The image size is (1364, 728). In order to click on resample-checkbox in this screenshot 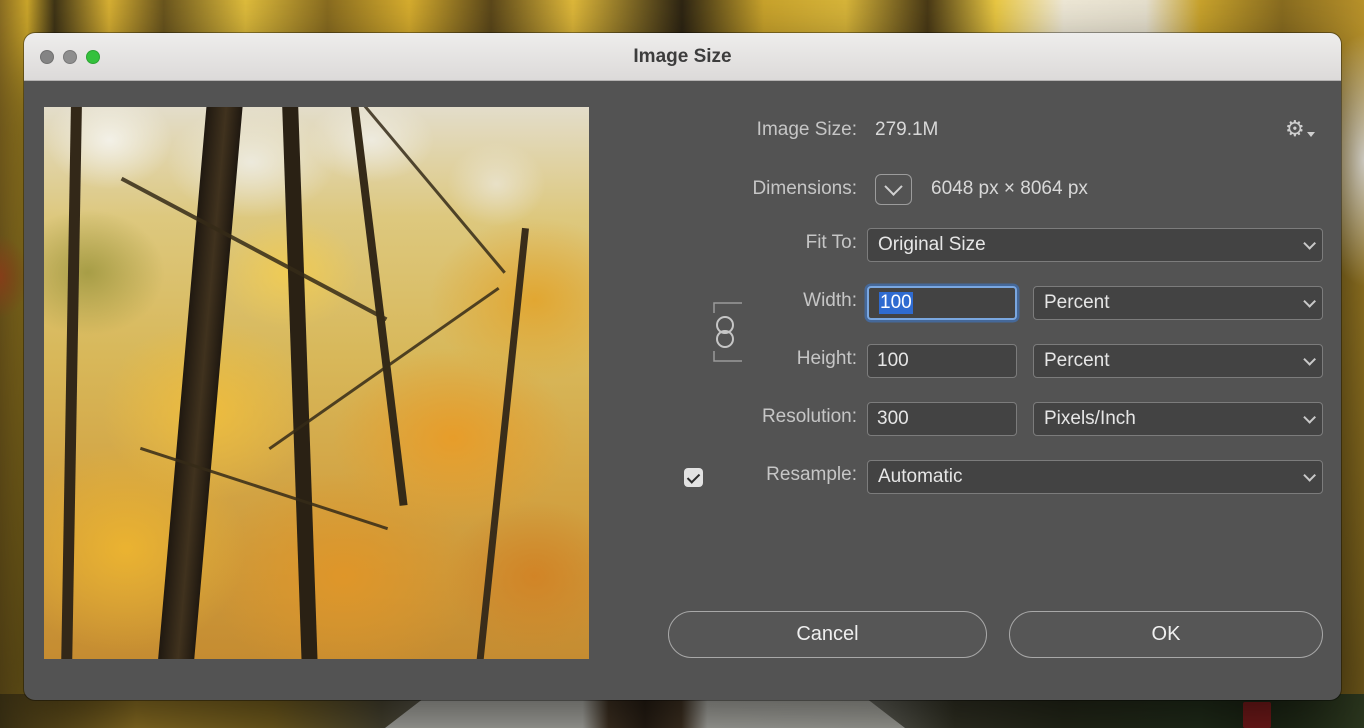, I will do `click(693, 477)`.